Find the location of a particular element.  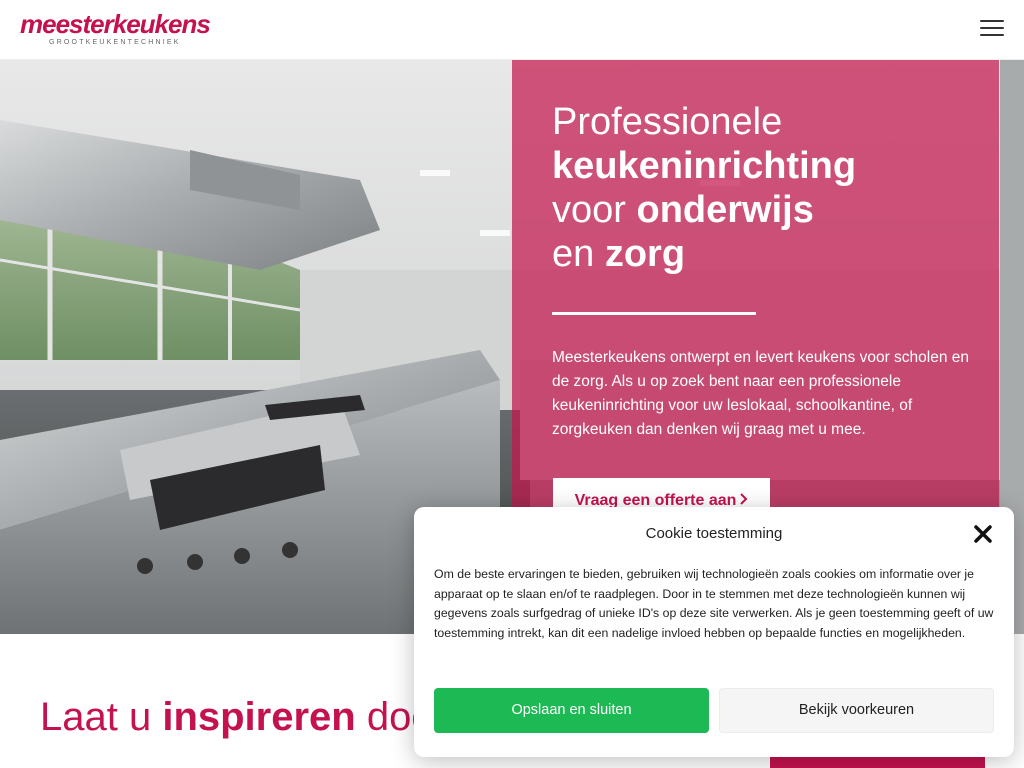

close-icon is located at coordinates (983, 534).